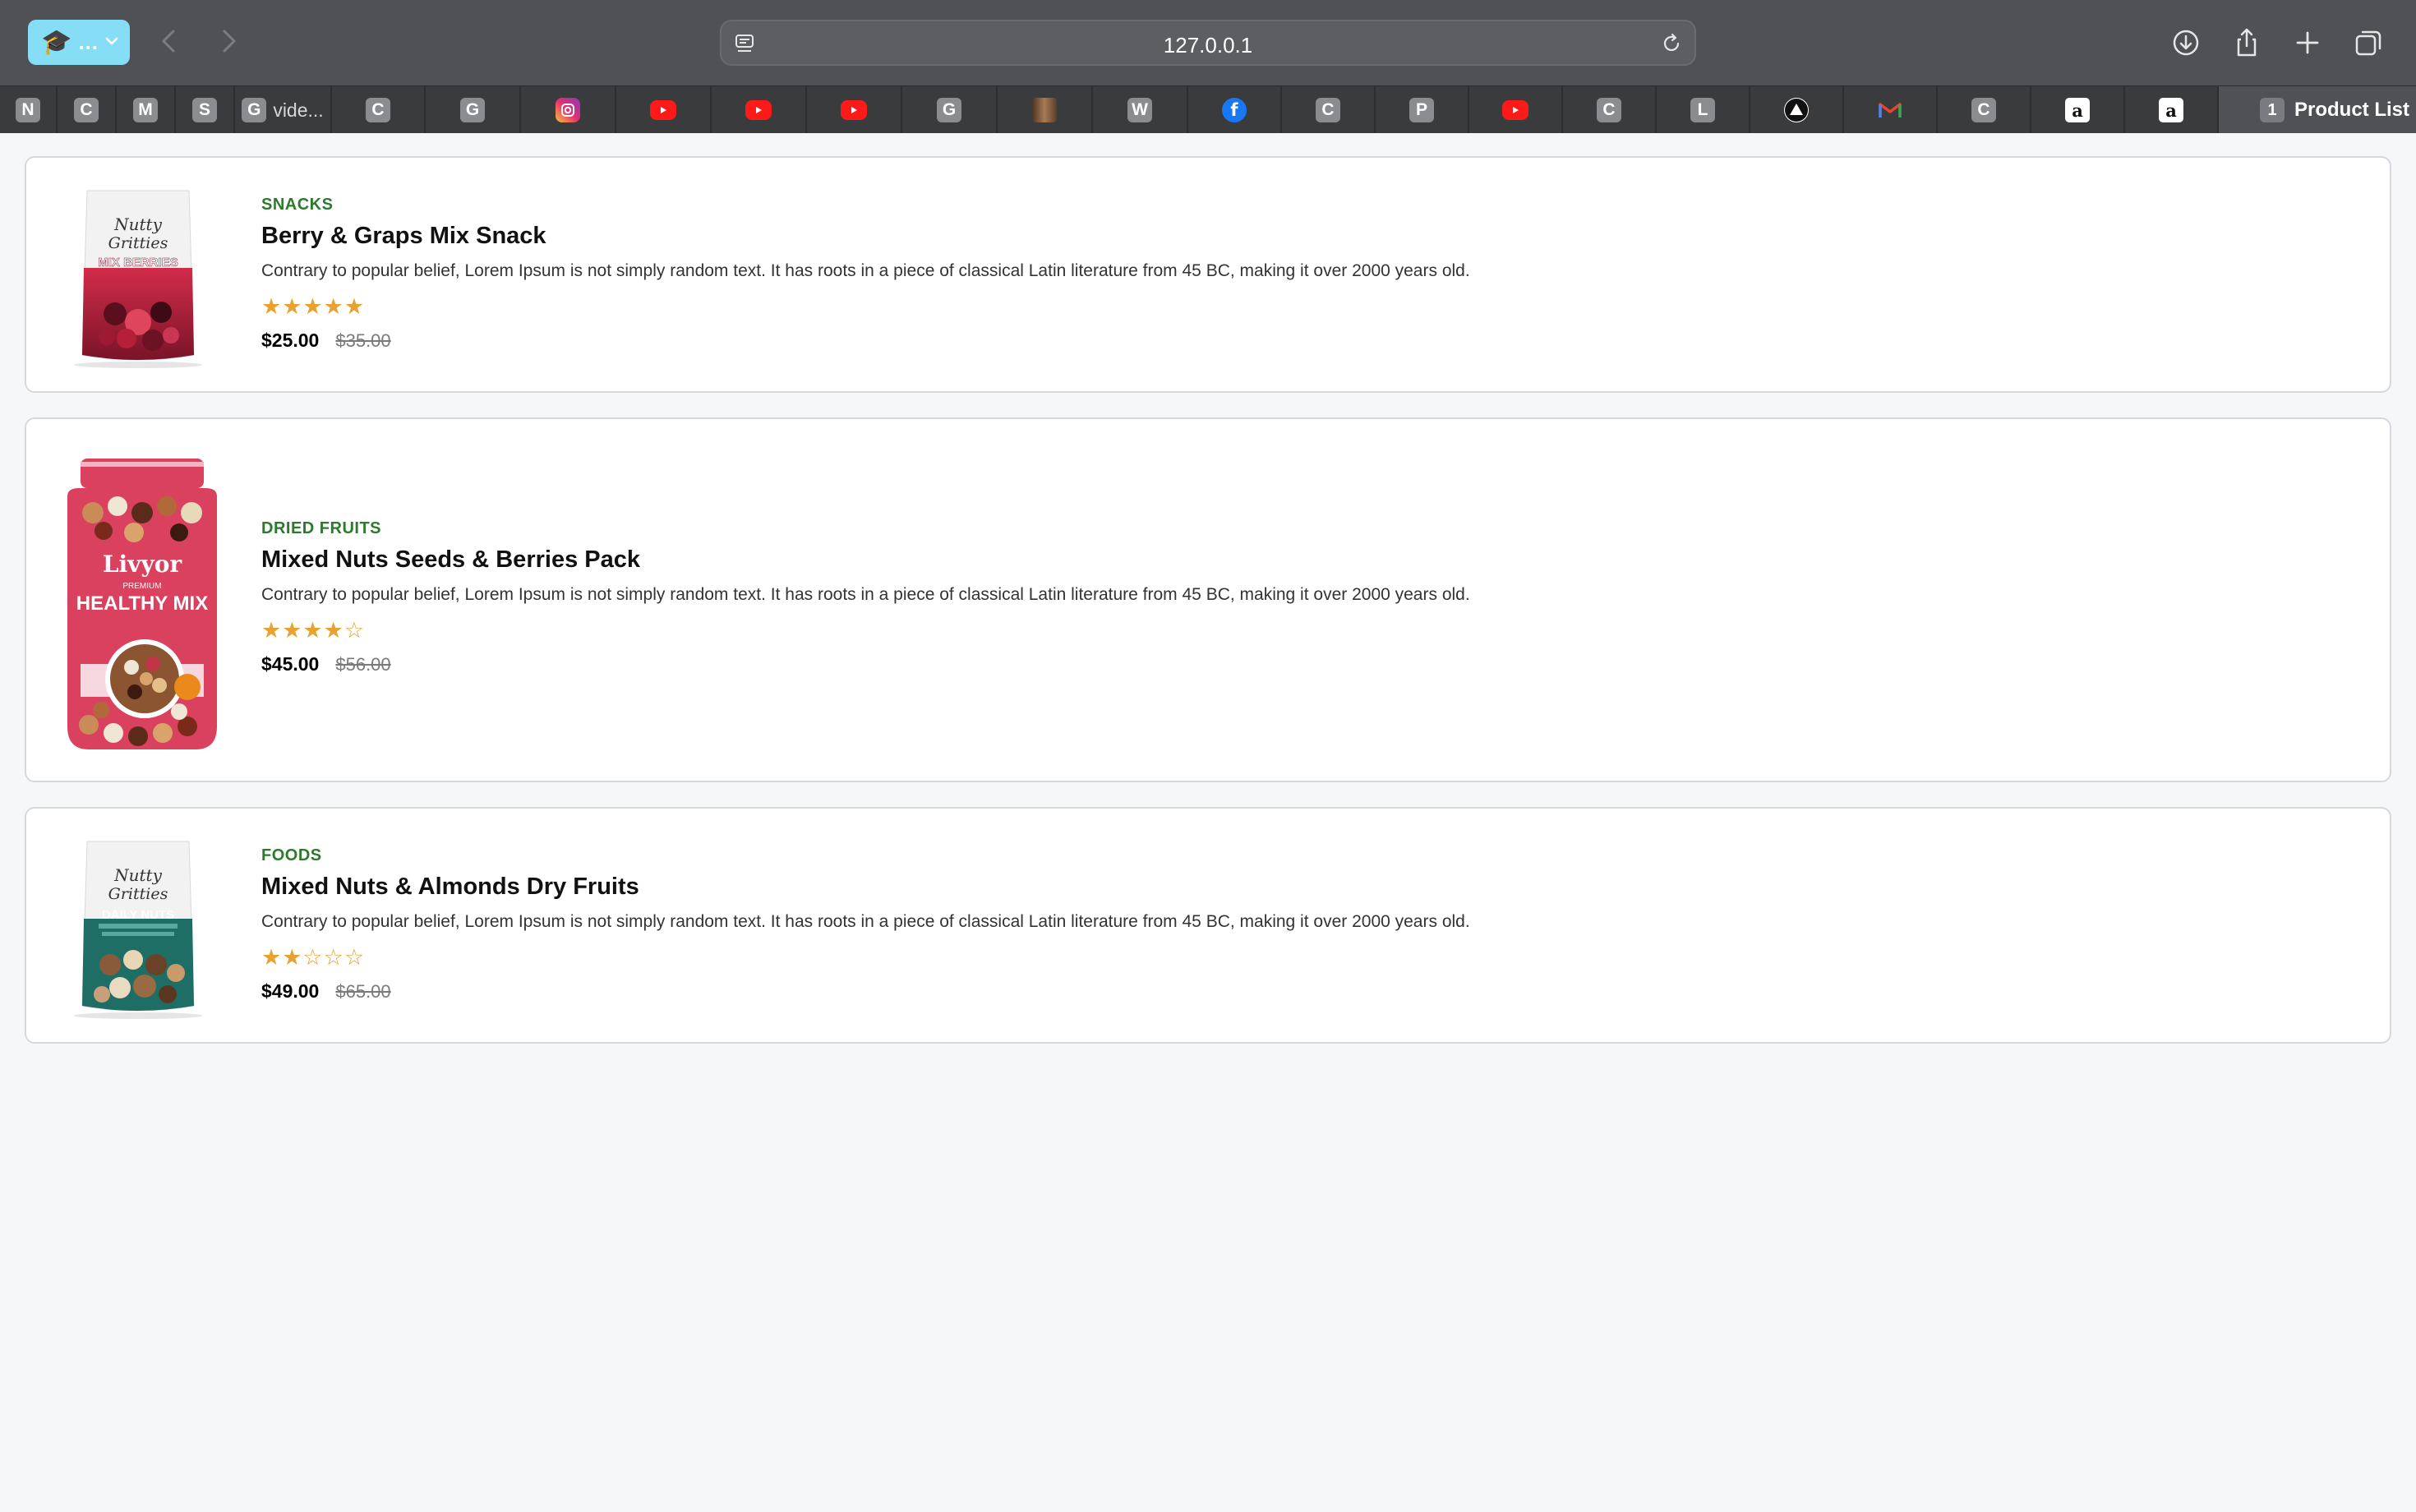  Describe the element at coordinates (2273, 110) in the screenshot. I see `tab-favicon: 1` at that location.